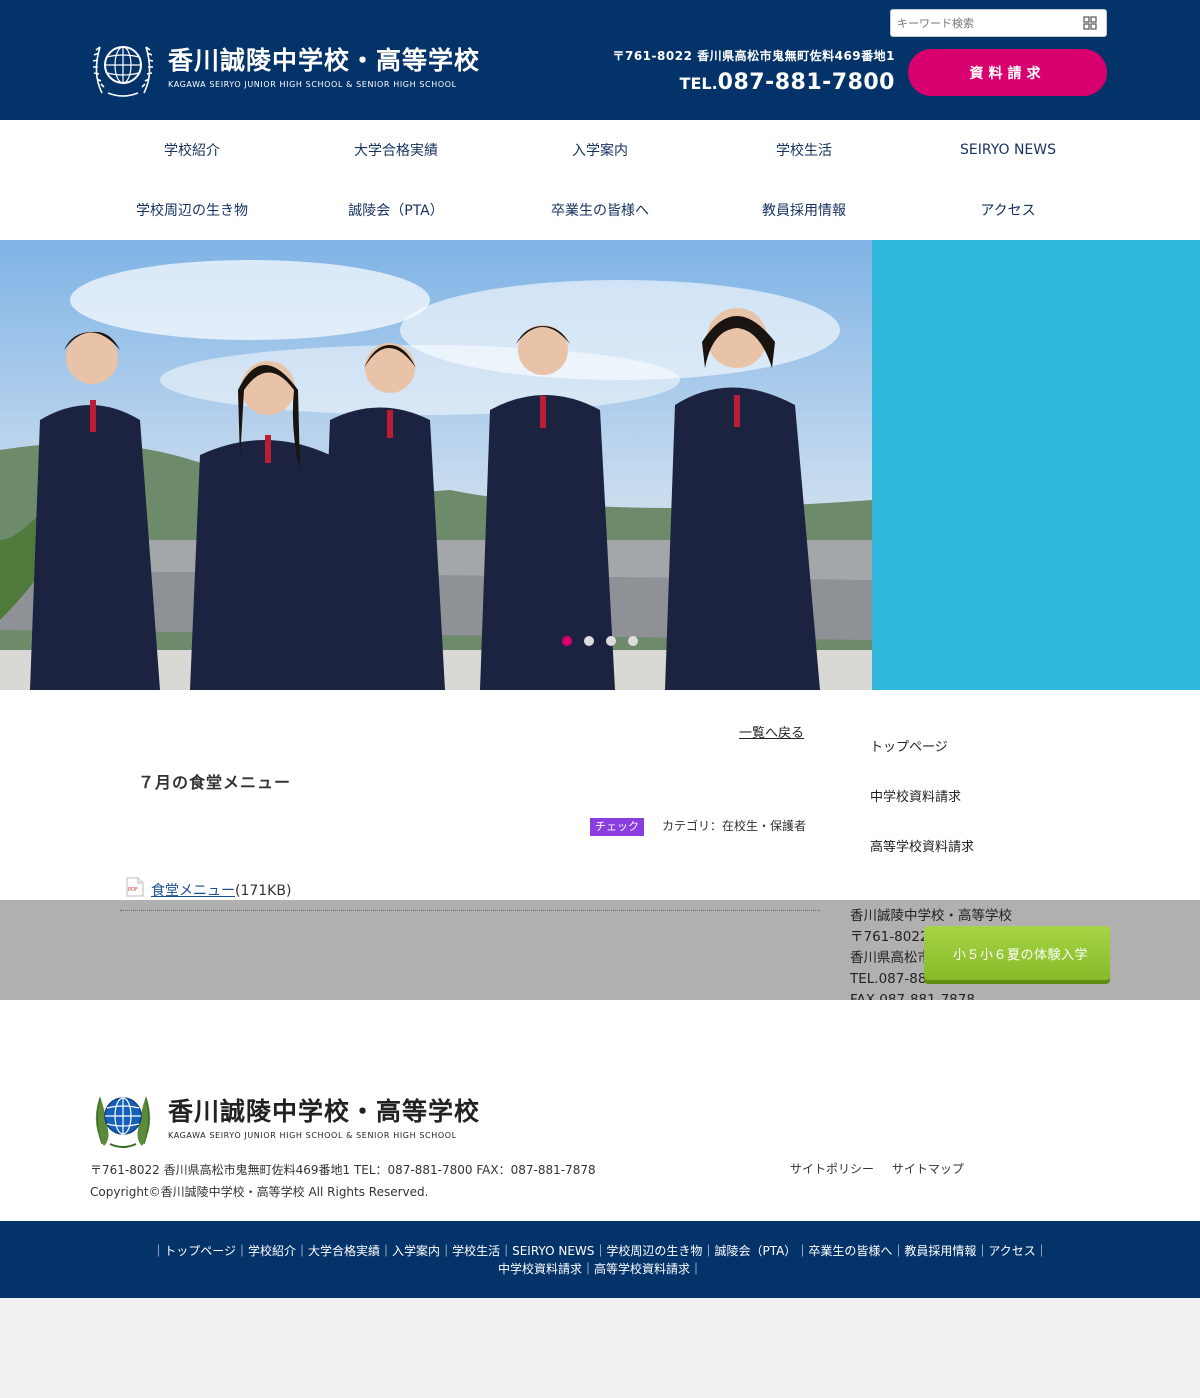  What do you see at coordinates (193, 891) in the screenshot?
I see `pdf-download-link: 食堂メニュー` at bounding box center [193, 891].